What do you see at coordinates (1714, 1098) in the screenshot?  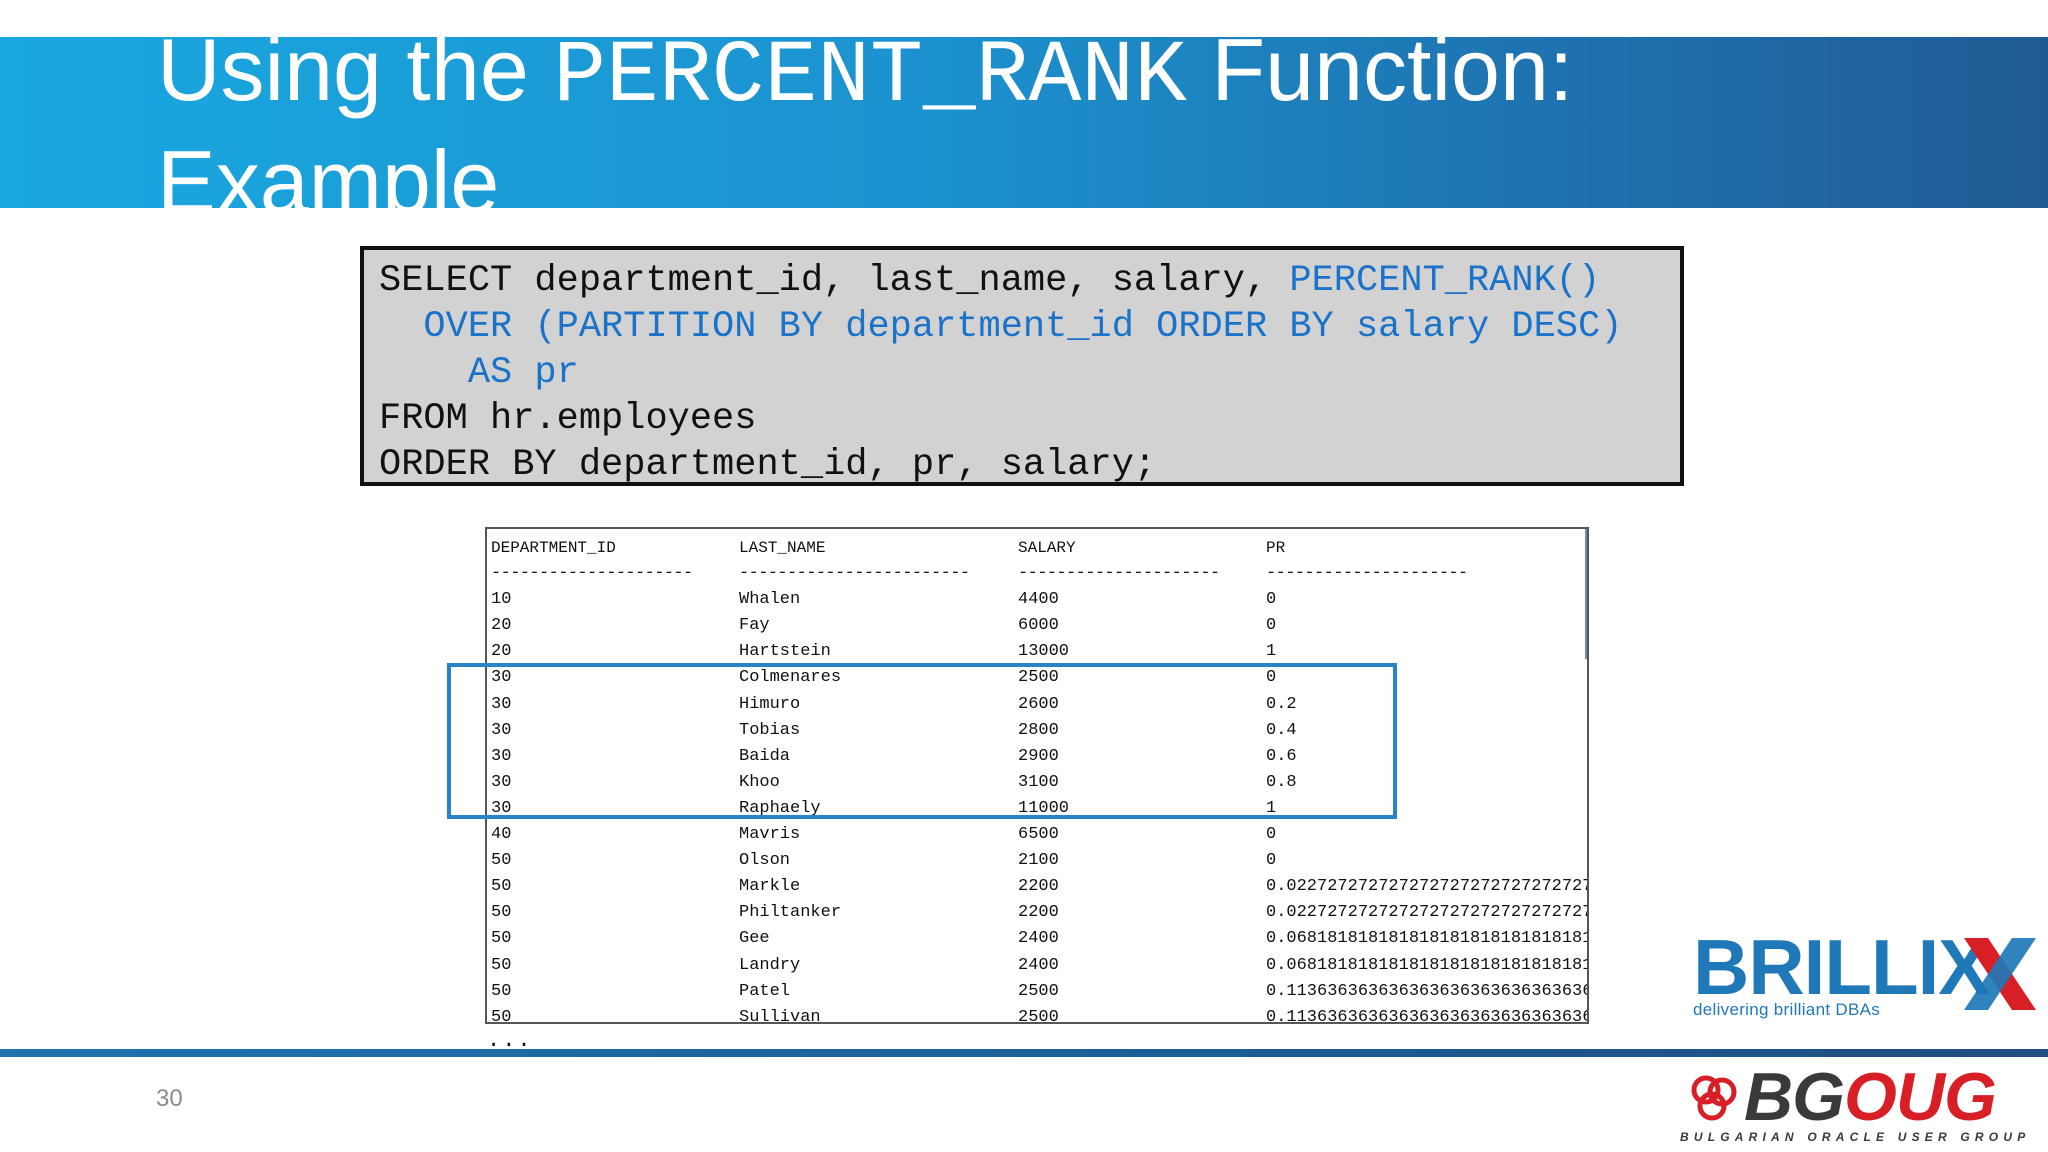 I see `bgoug-rings-icon` at bounding box center [1714, 1098].